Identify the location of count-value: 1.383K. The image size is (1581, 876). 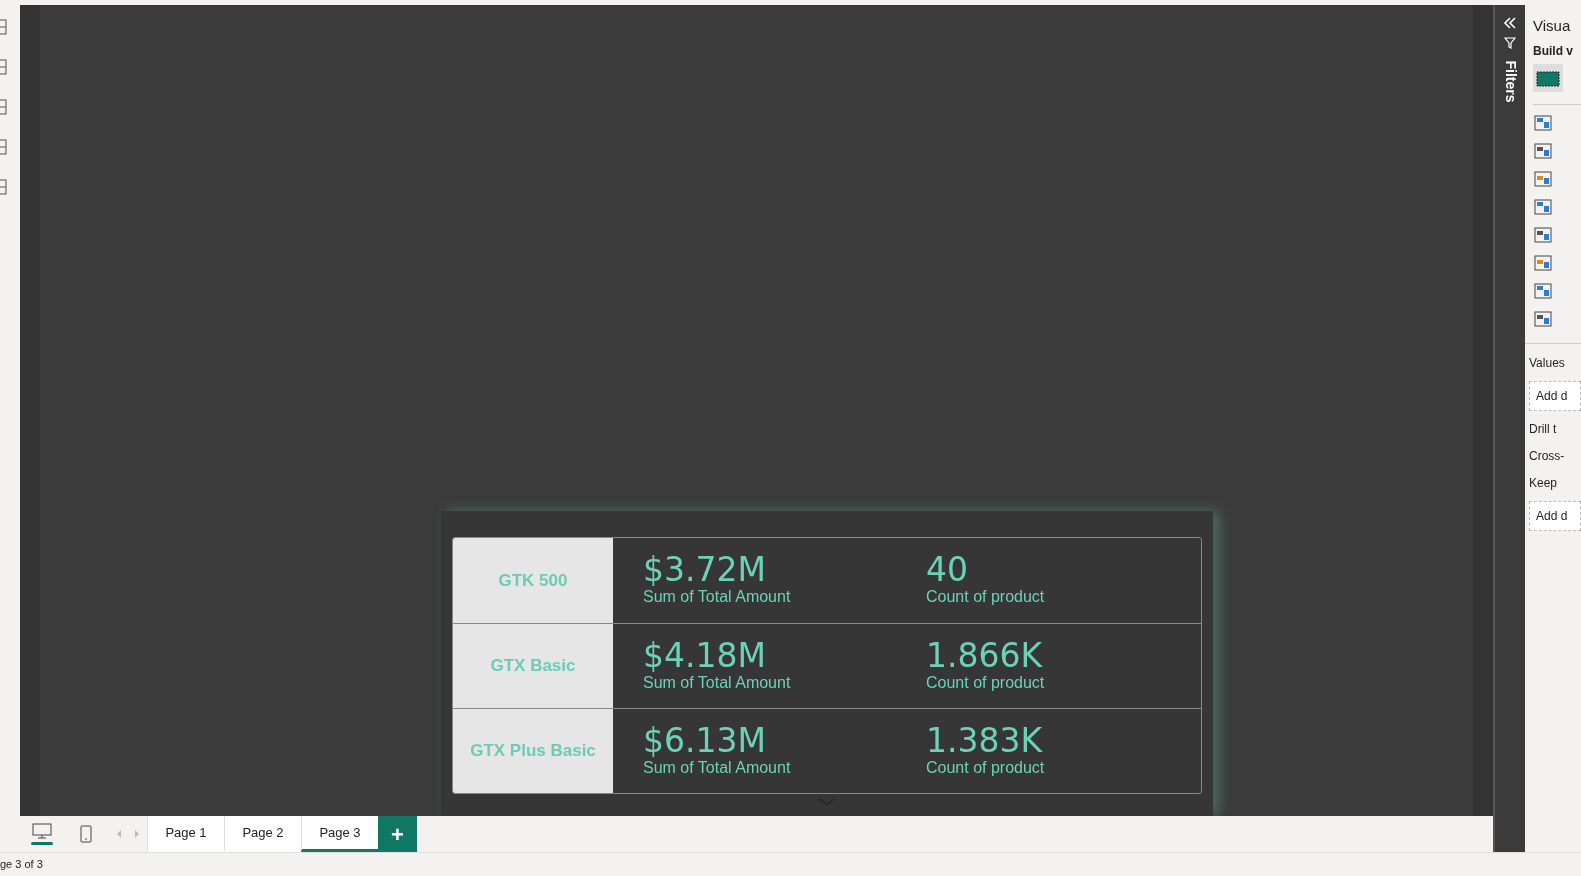
(985, 741).